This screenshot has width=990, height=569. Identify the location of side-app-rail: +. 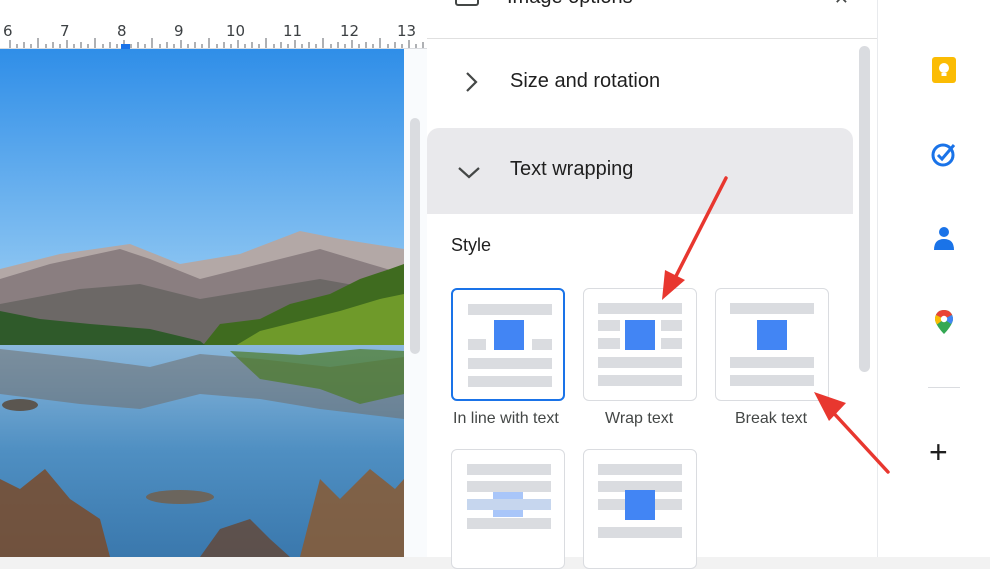
(933, 278).